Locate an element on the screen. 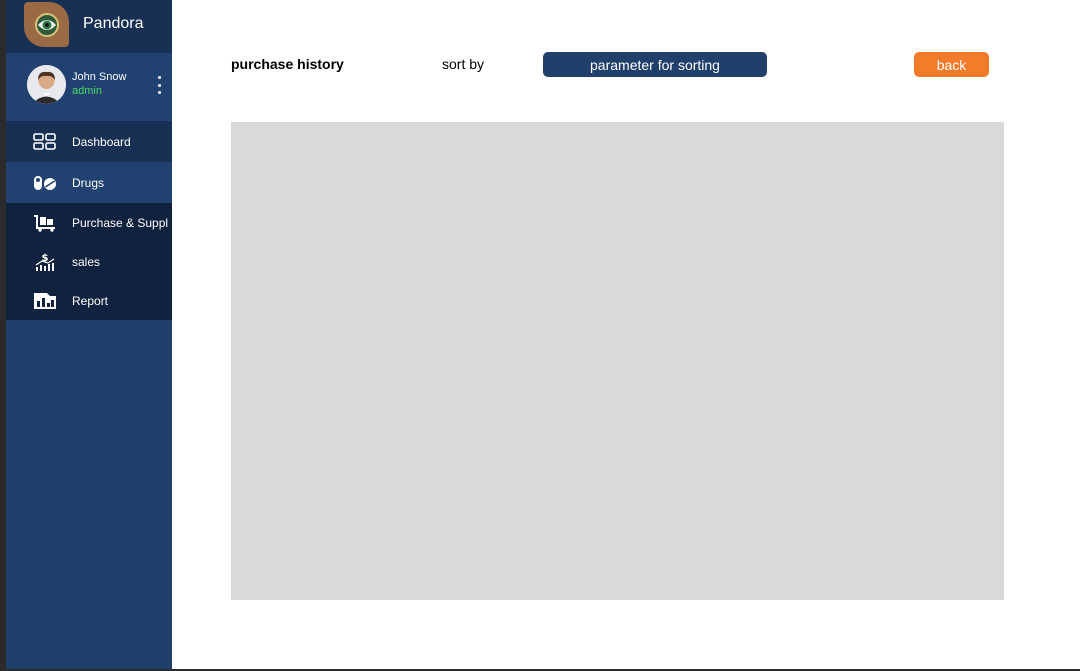 The height and width of the screenshot is (671, 1080). sort-dropdown: parameter for sorting is located at coordinates (655, 64).